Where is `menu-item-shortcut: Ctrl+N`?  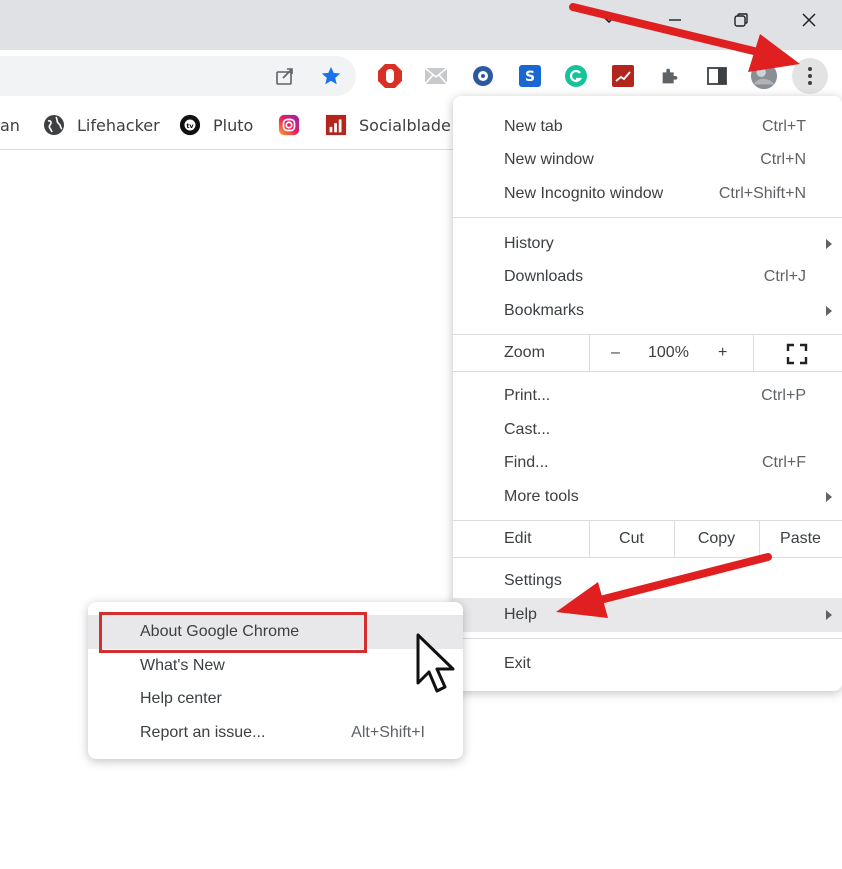
menu-item-shortcut: Ctrl+N is located at coordinates (783, 159).